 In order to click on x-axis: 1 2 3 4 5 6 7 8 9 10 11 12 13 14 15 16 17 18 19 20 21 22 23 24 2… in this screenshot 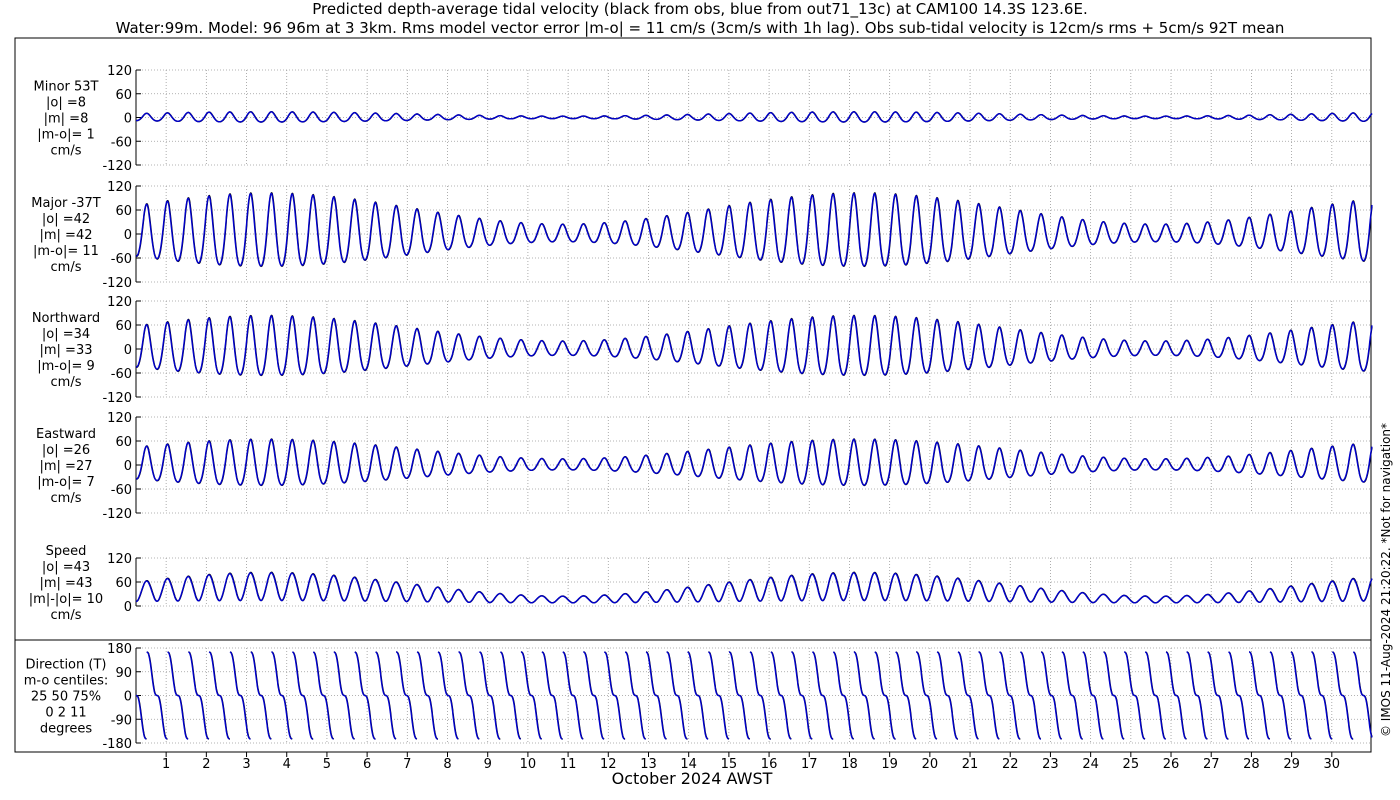, I will do `click(751, 770)`.